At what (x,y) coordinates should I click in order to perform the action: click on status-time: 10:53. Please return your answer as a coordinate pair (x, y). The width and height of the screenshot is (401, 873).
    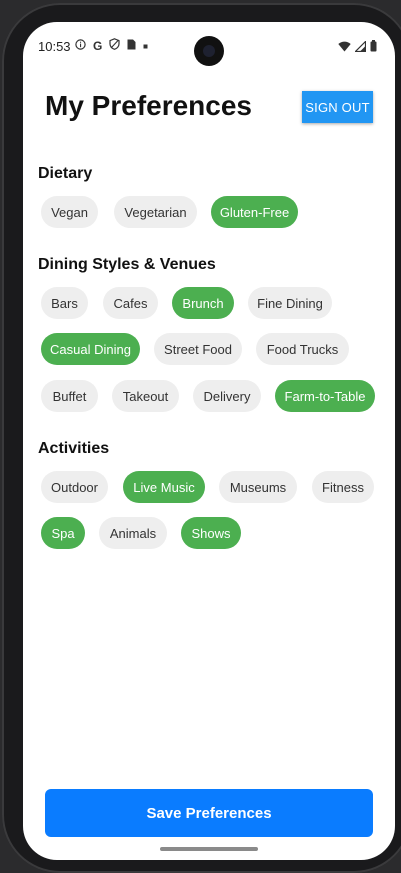
    Looking at the image, I should click on (54, 46).